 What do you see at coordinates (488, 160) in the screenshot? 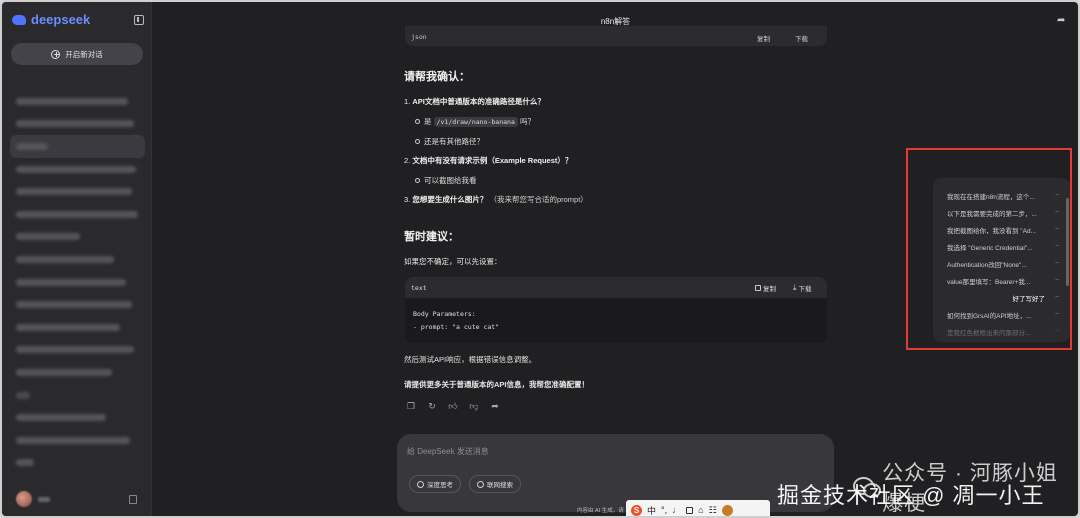
I see `list-item: 2. 文档中有没有请求示例（Example Request）？` at bounding box center [488, 160].